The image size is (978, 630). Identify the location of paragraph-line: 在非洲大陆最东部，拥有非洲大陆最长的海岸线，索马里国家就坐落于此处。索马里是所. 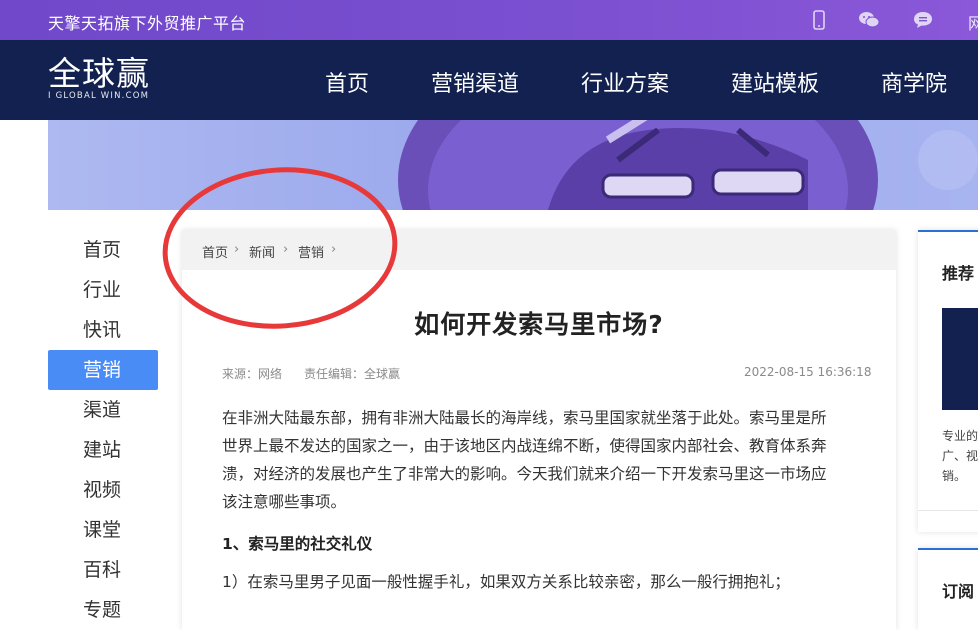
(524, 418).